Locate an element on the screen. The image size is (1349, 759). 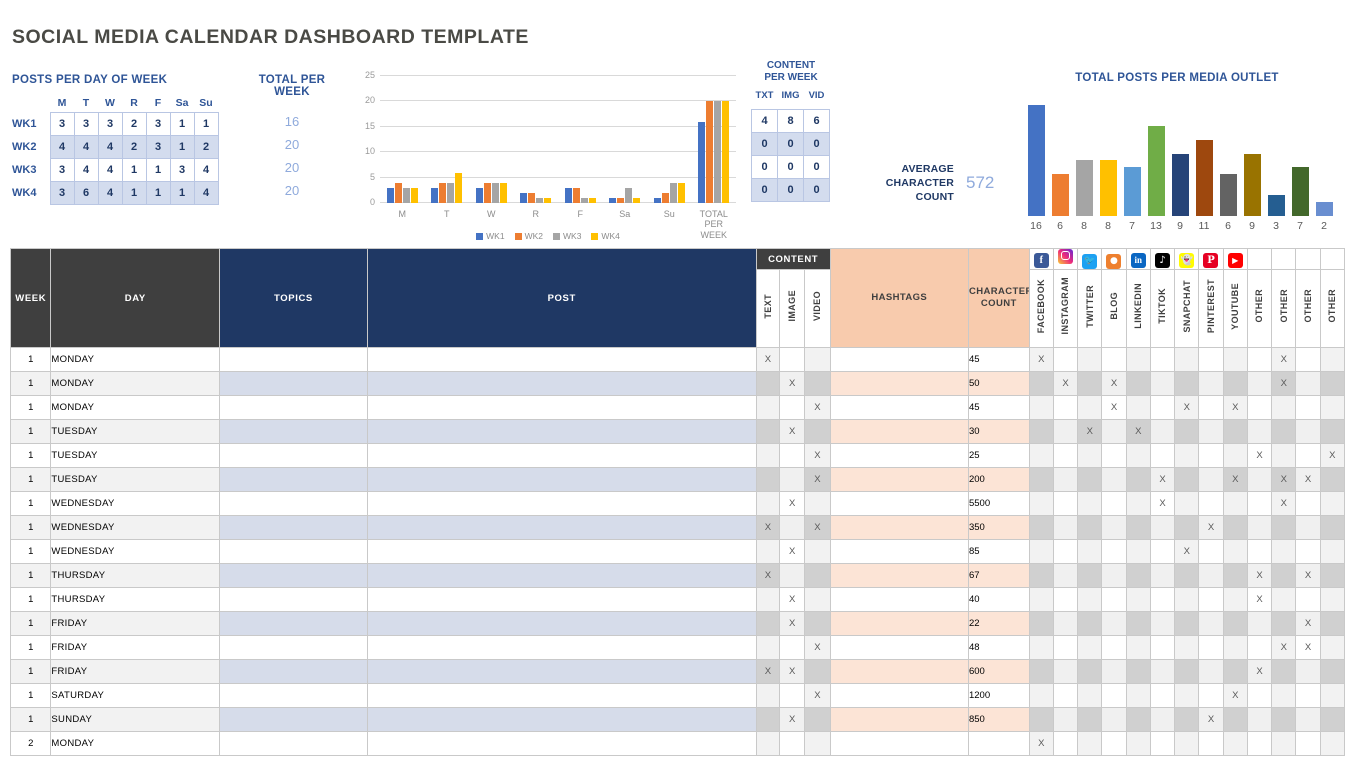
cell-character-count: 350 is located at coordinates (998, 527).